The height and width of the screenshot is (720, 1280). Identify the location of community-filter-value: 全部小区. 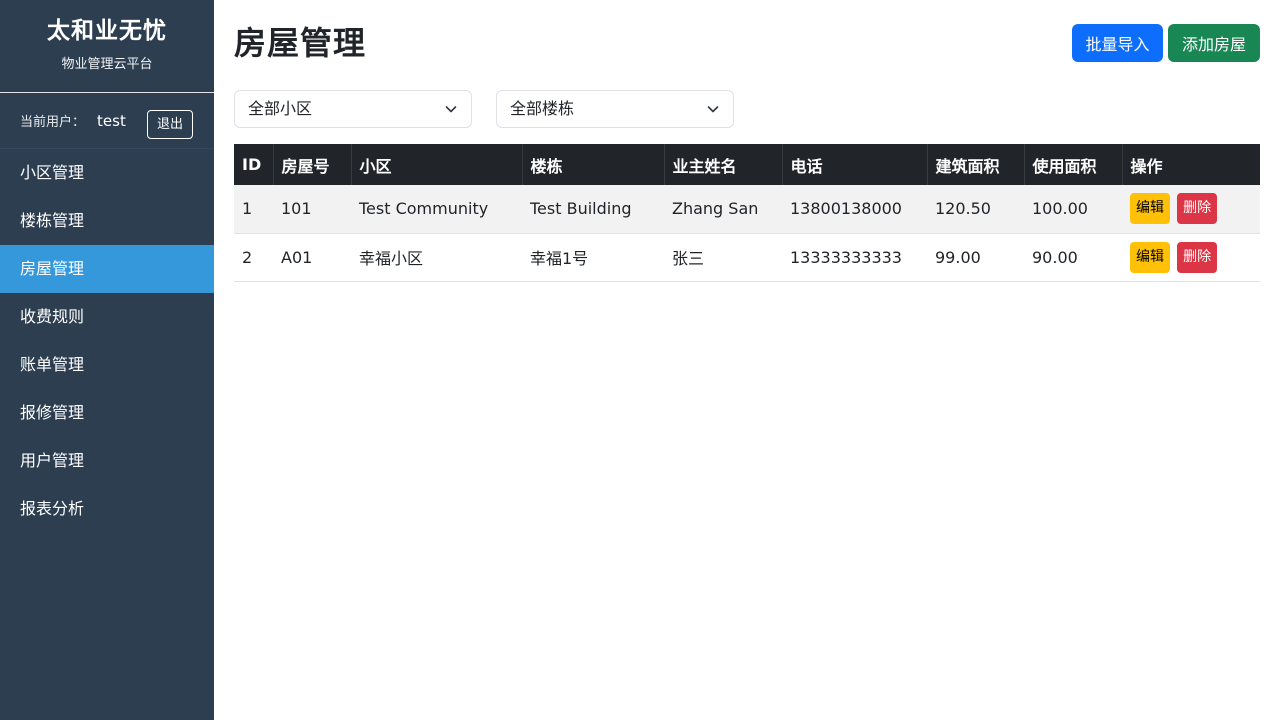
(280, 108).